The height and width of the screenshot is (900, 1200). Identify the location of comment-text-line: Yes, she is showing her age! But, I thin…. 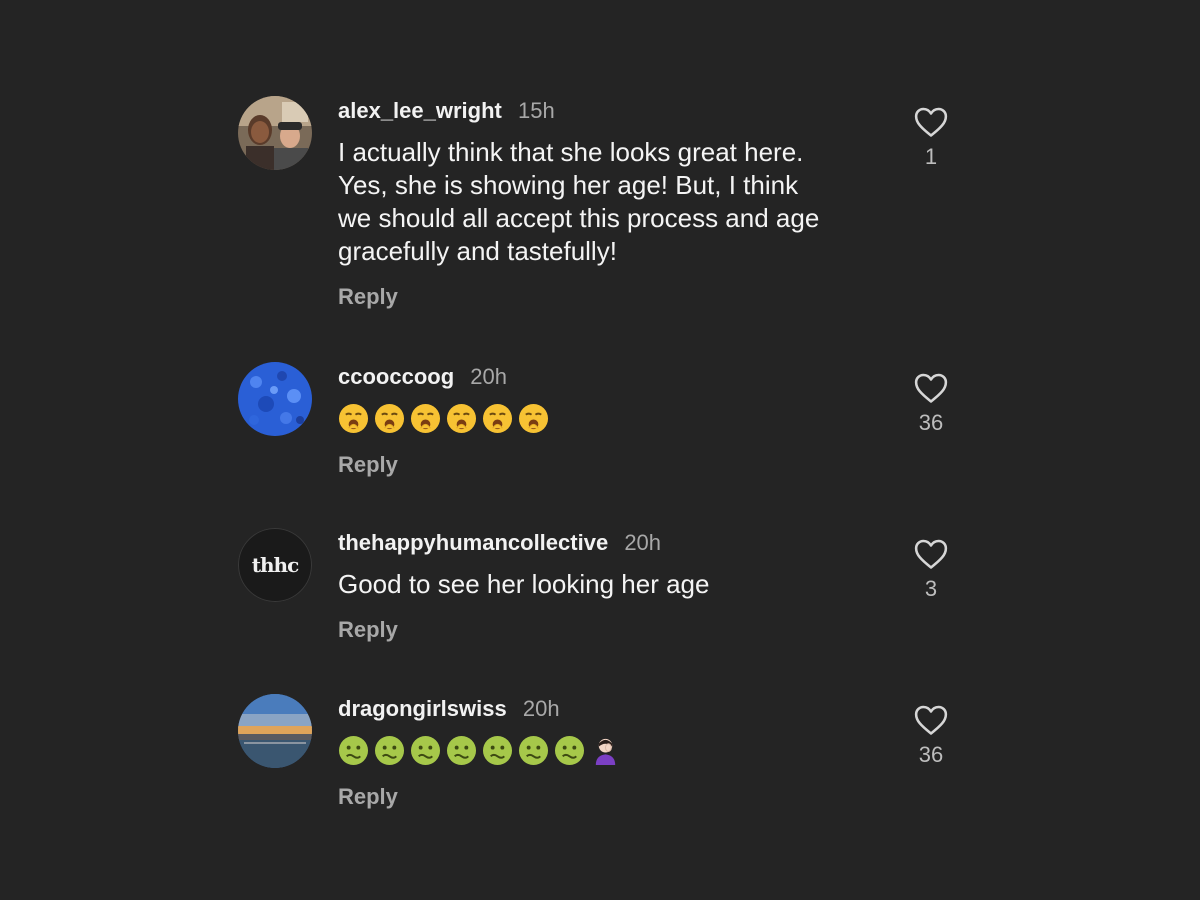
(568, 185).